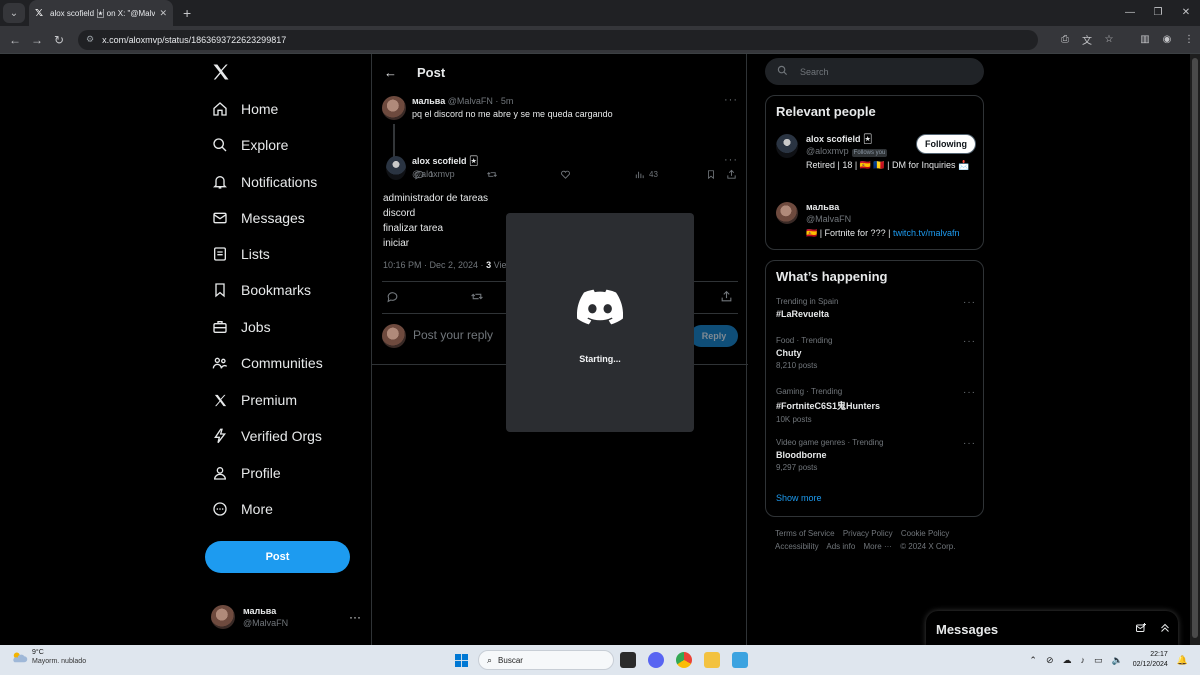  Describe the element at coordinates (445, 161) in the screenshot. I see `author-name: alox scofield 🃏` at that location.